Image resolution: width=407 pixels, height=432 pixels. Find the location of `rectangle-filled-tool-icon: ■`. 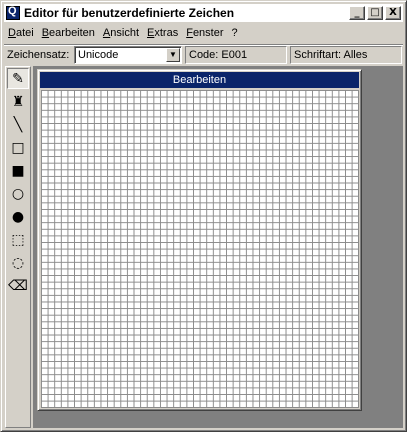

rectangle-filled-tool-icon: ■ is located at coordinates (18, 170).